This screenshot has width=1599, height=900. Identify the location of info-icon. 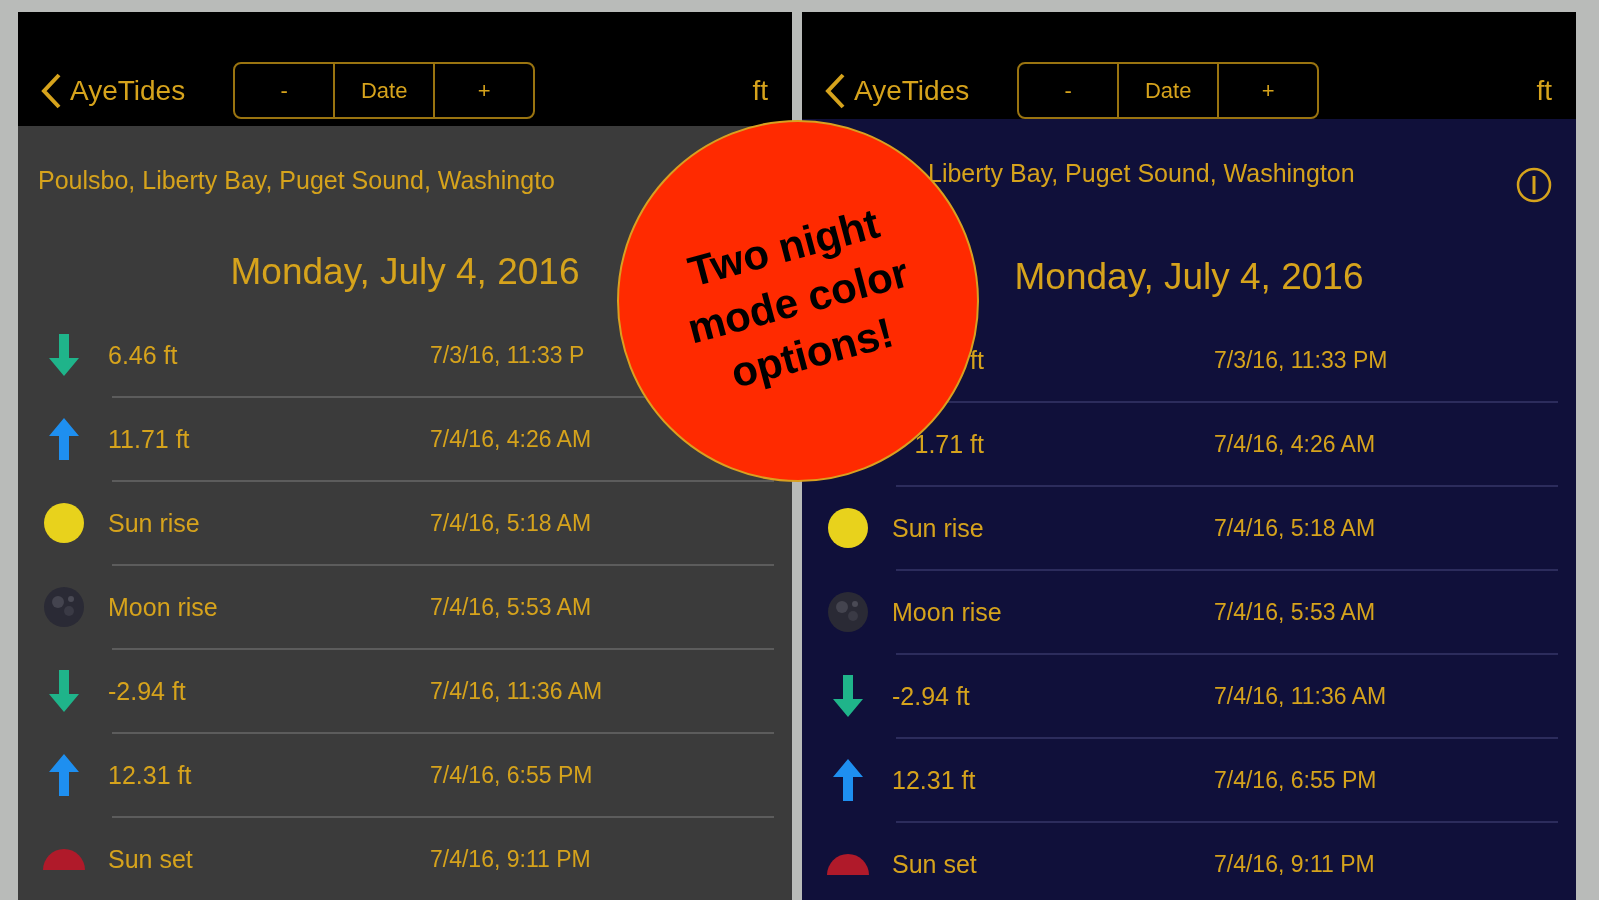
(1534, 185).